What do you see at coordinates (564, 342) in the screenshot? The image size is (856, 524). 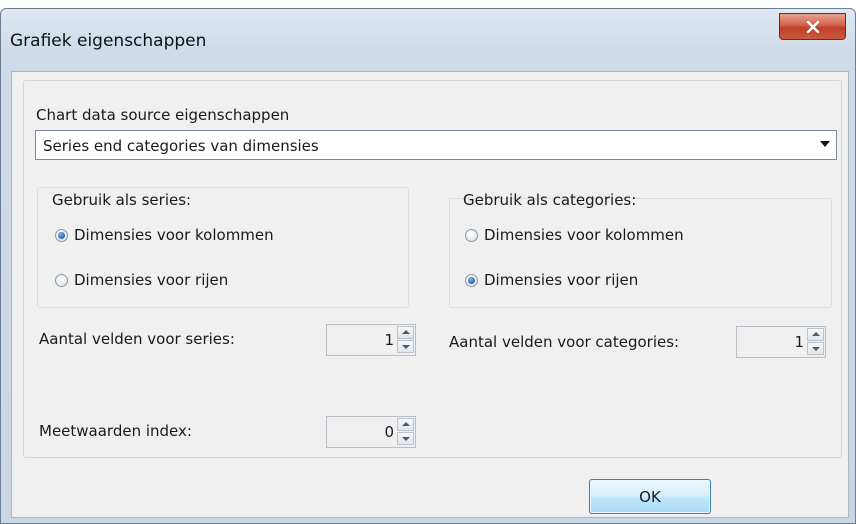 I see `categories-fields-label: Aantal velden voor categories:` at bounding box center [564, 342].